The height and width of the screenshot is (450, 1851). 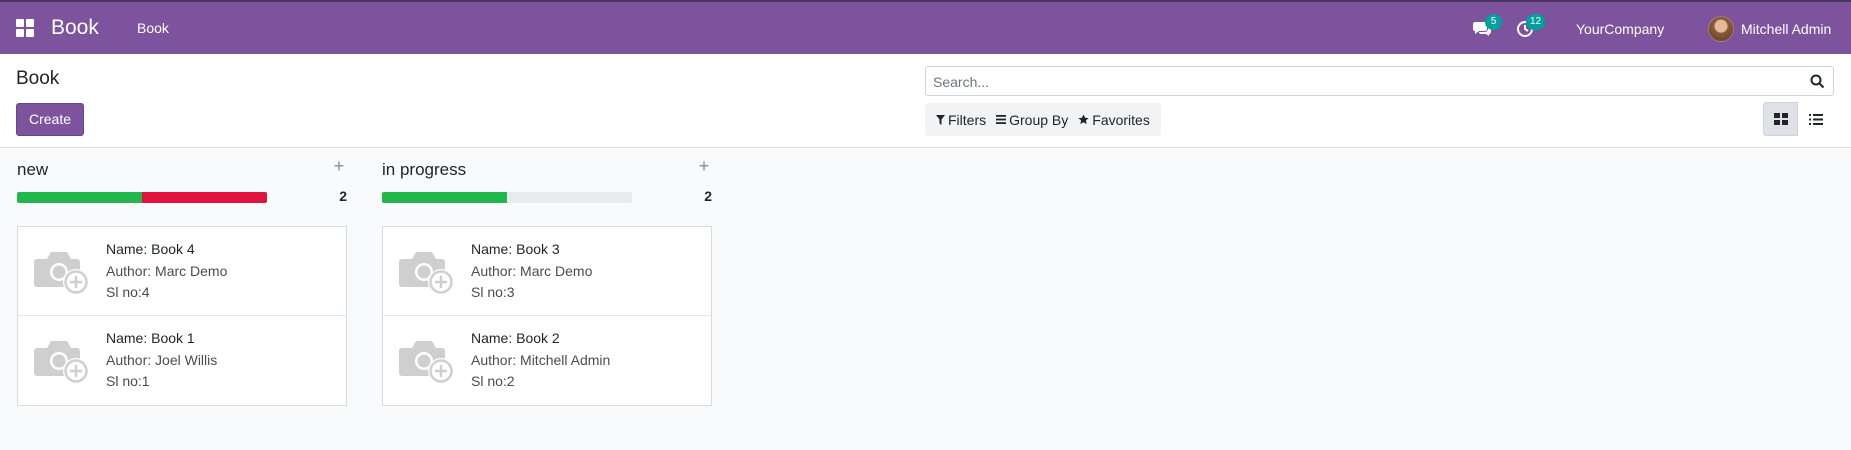 I want to click on progress-segment-red, so click(x=204, y=197).